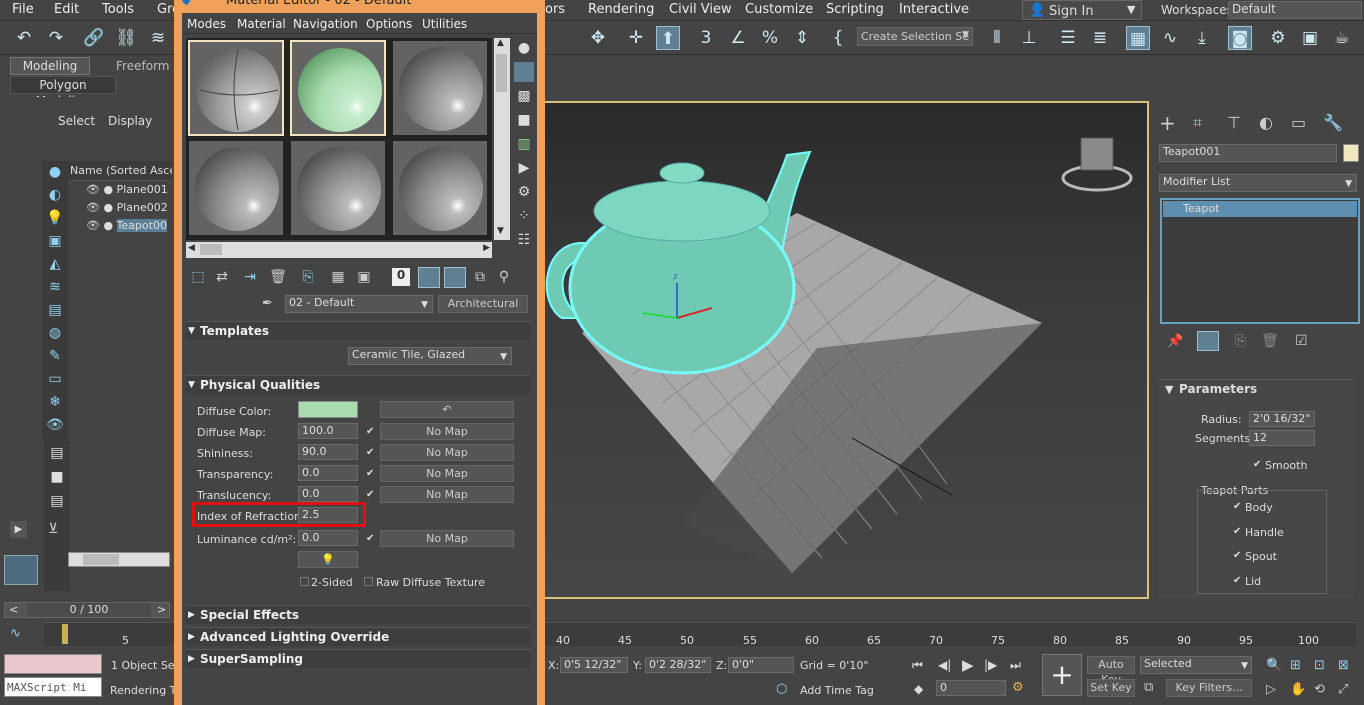 The image size is (1364, 705). I want to click on template-dropdown: Ceramic Tile, Glazed ▼, so click(430, 356).